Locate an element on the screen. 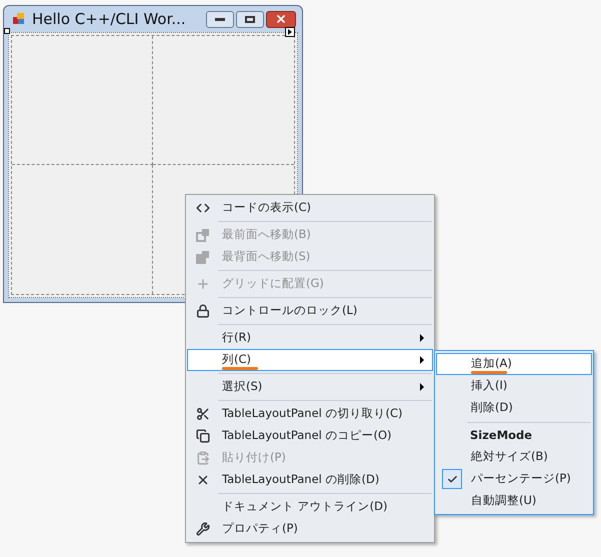 The image size is (601, 557). menu-item: パーセンテージ(P) is located at coordinates (514, 479).